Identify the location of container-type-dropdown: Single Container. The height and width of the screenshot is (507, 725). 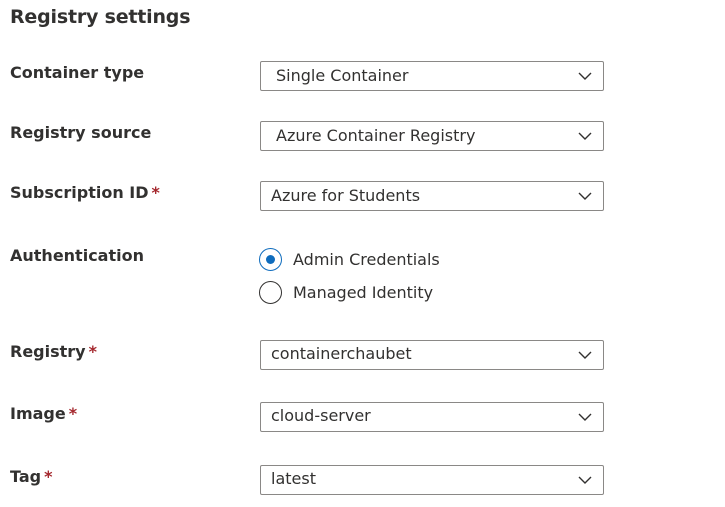
(432, 76).